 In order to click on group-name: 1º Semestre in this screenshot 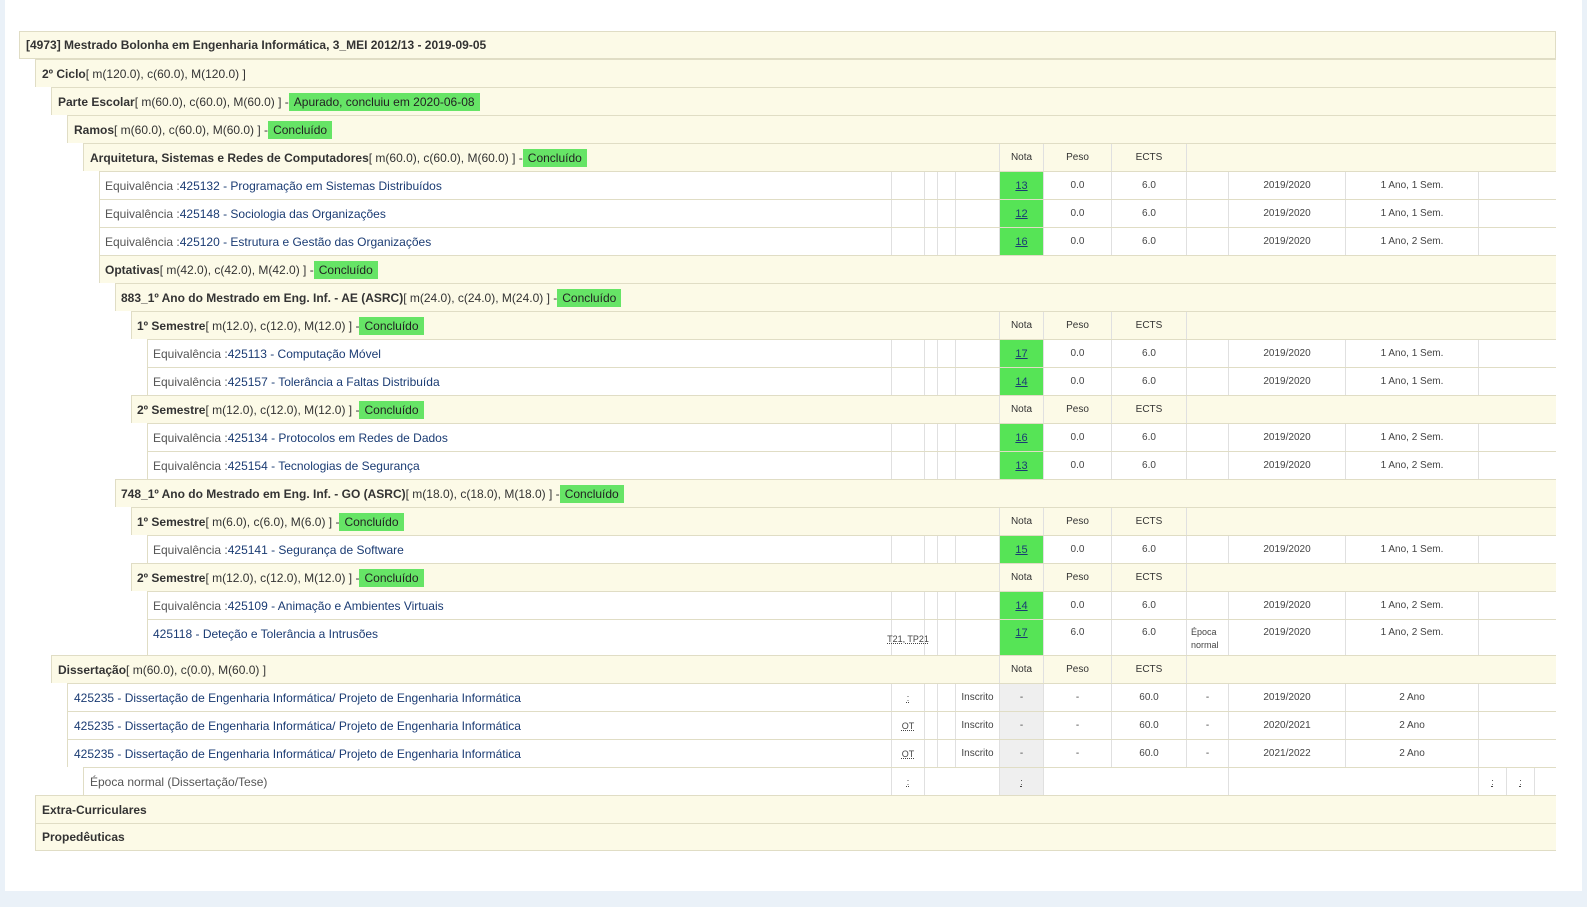, I will do `click(171, 521)`.